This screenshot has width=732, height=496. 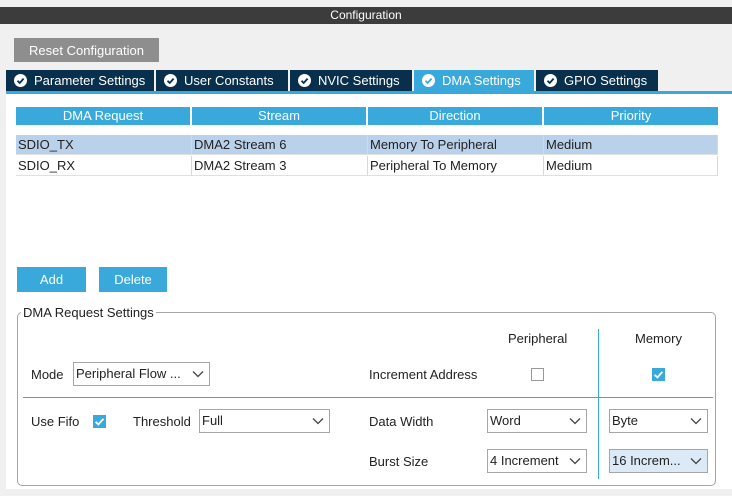 I want to click on reset-configuration-button: Reset Configuration, so click(x=86, y=50).